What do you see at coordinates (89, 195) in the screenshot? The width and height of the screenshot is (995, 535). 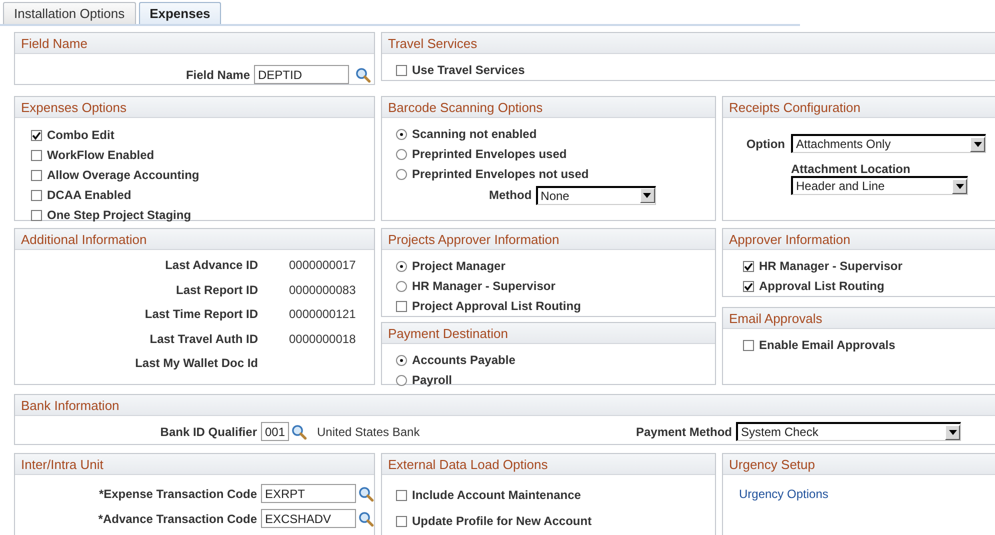 I see `checkbox-label: DCAA Enabled` at bounding box center [89, 195].